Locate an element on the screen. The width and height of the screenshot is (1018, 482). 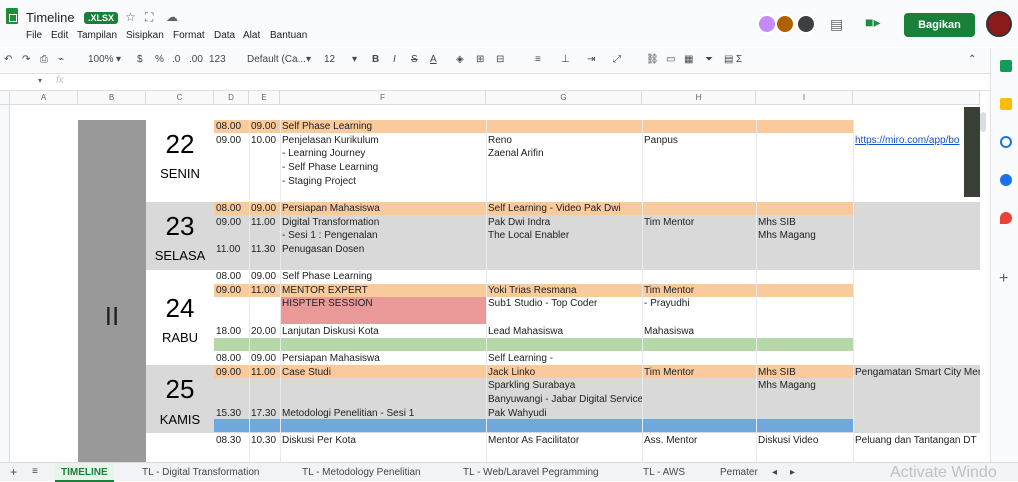
print-icon: ⎙ is located at coordinates (44, 59).